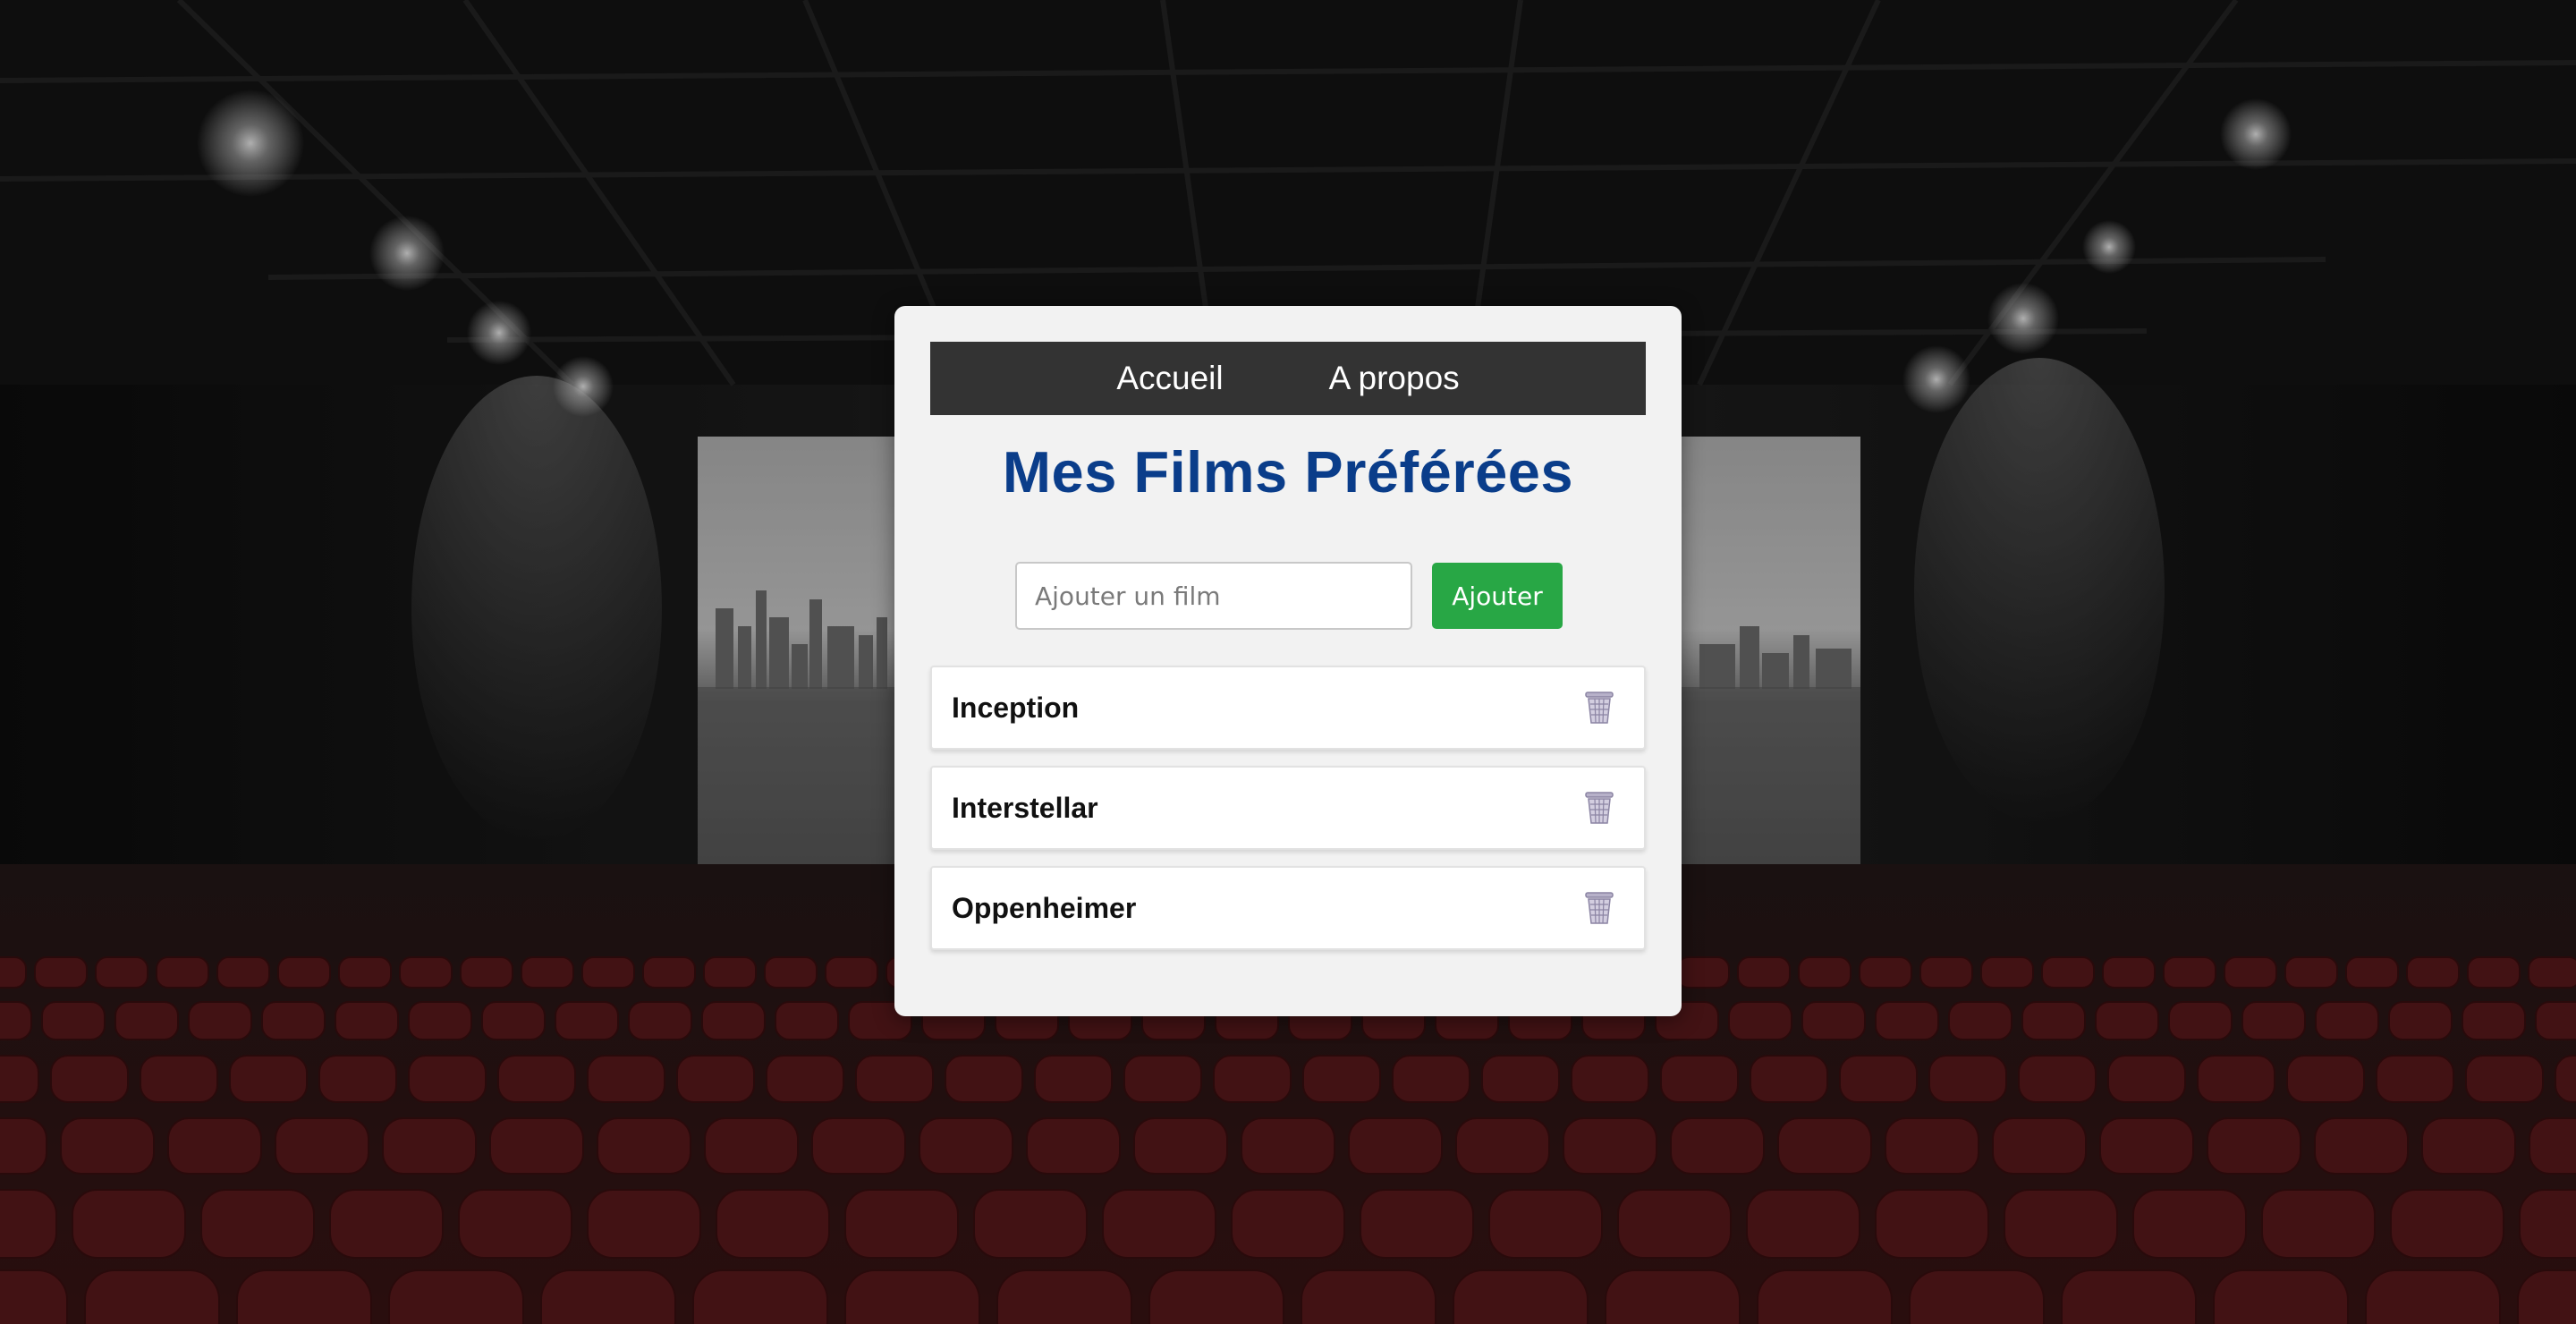  Describe the element at coordinates (1025, 807) in the screenshot. I see `film-title: Interstellar` at that location.